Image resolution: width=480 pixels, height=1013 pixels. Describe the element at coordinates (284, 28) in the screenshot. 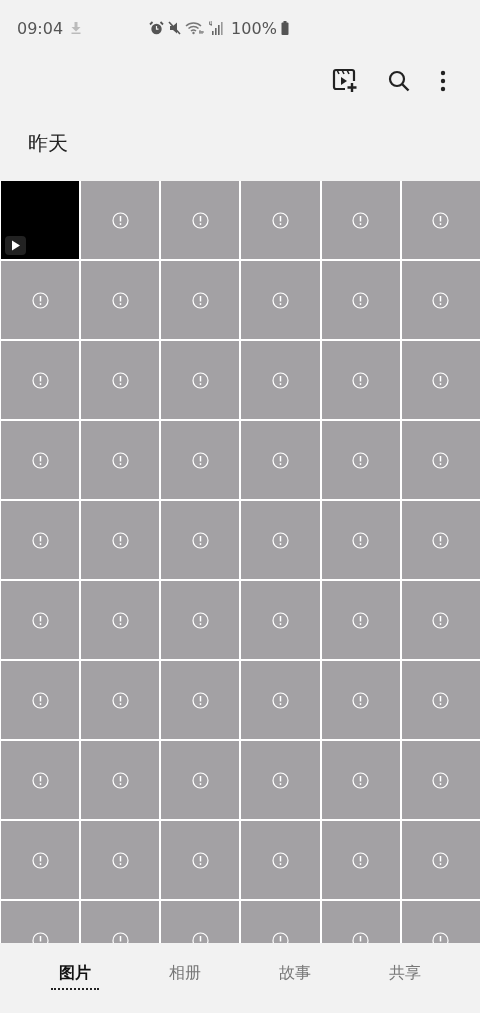

I see `battery-icon` at that location.